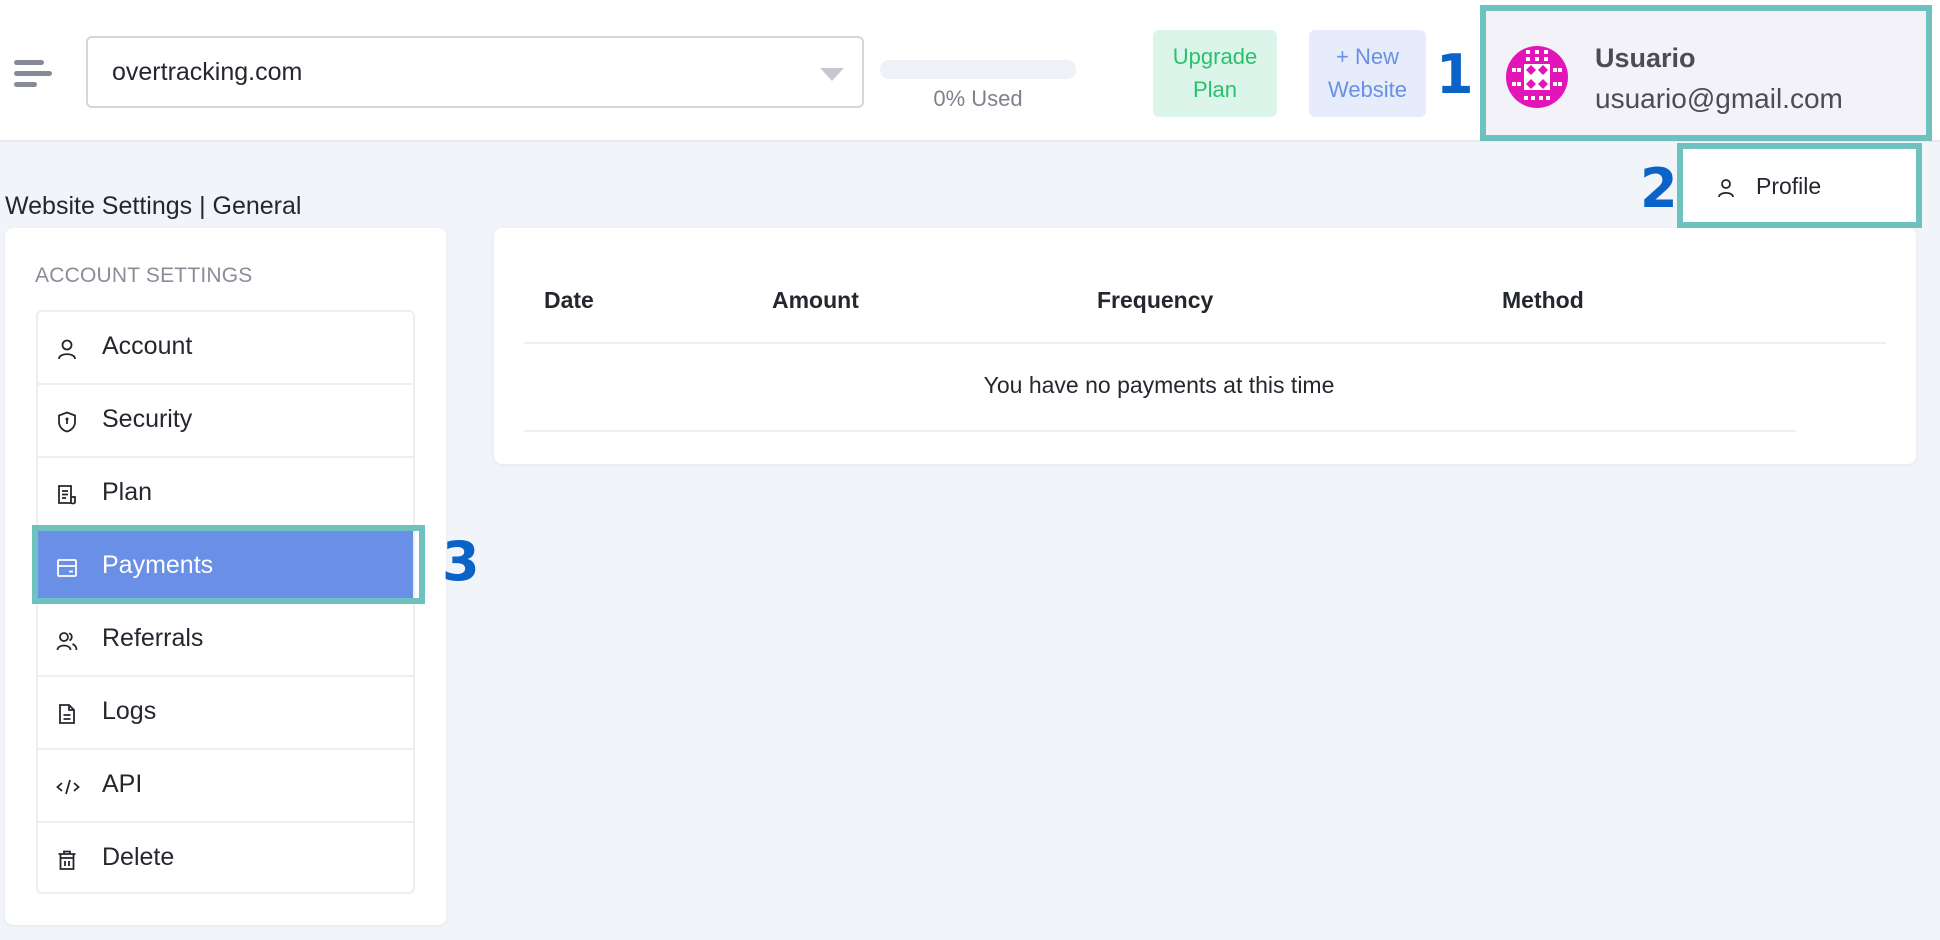 This screenshot has width=1940, height=940. What do you see at coordinates (67, 568) in the screenshot?
I see `credit-card-icon` at bounding box center [67, 568].